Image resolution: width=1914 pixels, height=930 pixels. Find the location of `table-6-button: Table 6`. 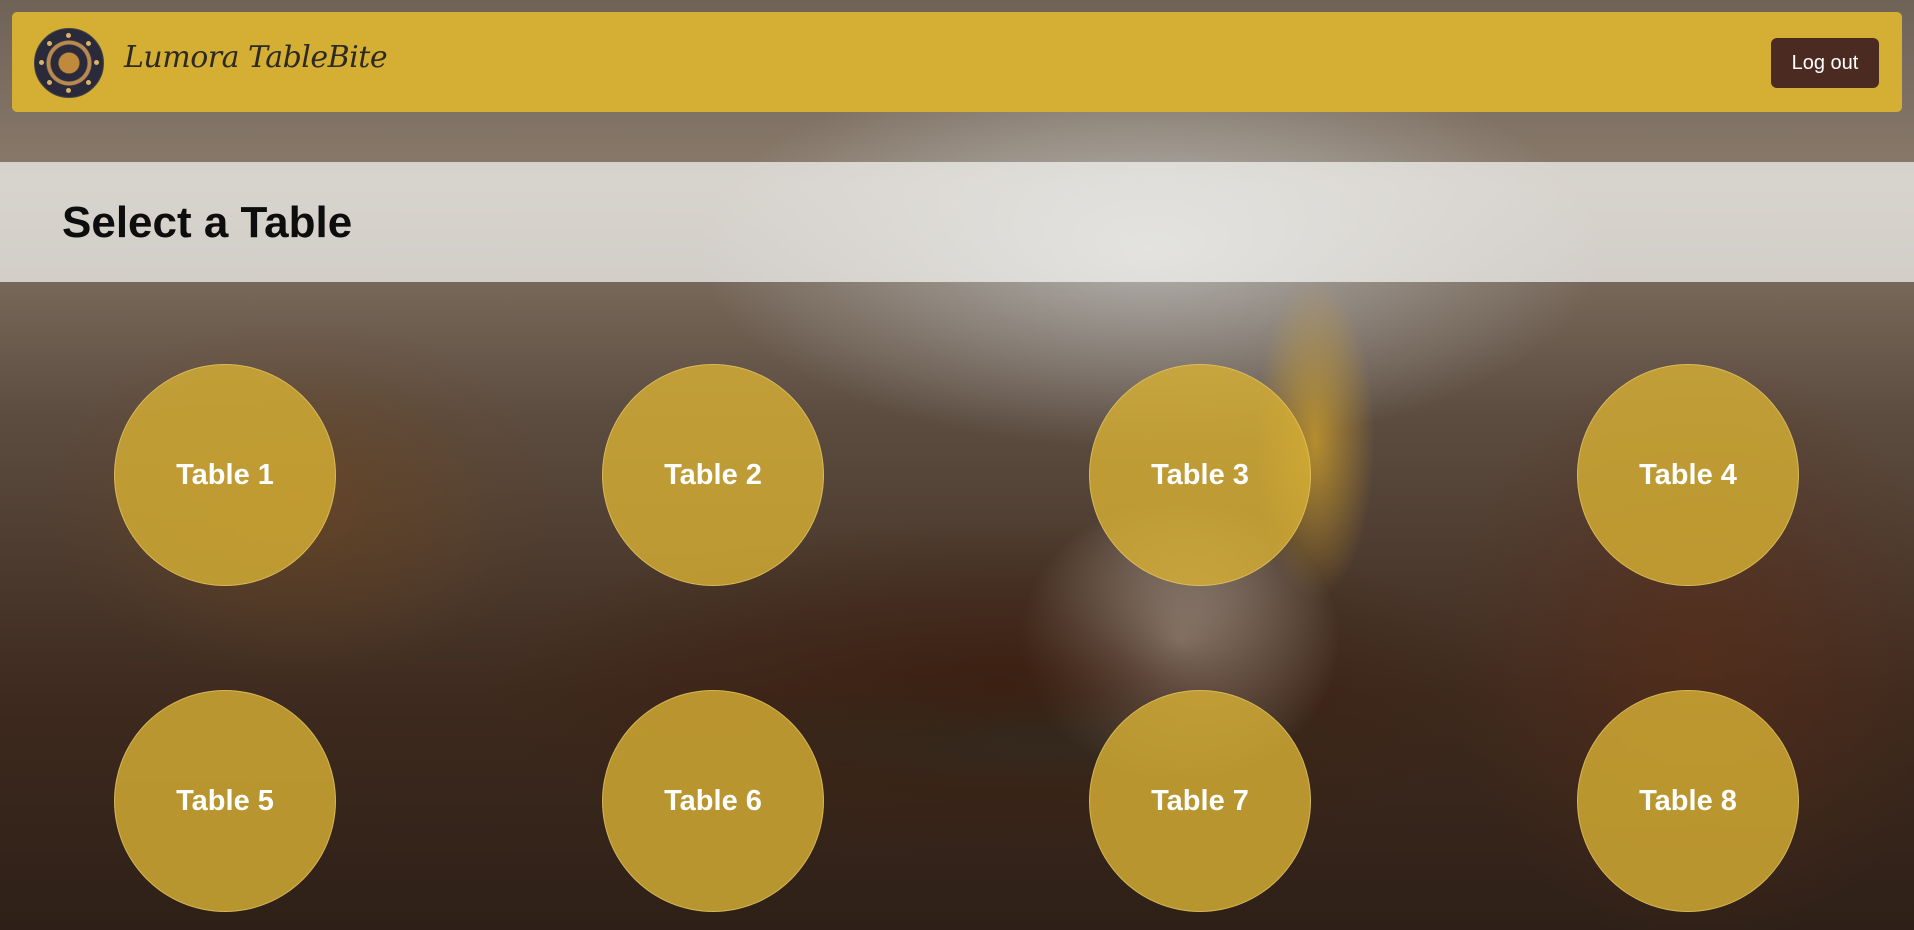

table-6-button: Table 6 is located at coordinates (713, 801).